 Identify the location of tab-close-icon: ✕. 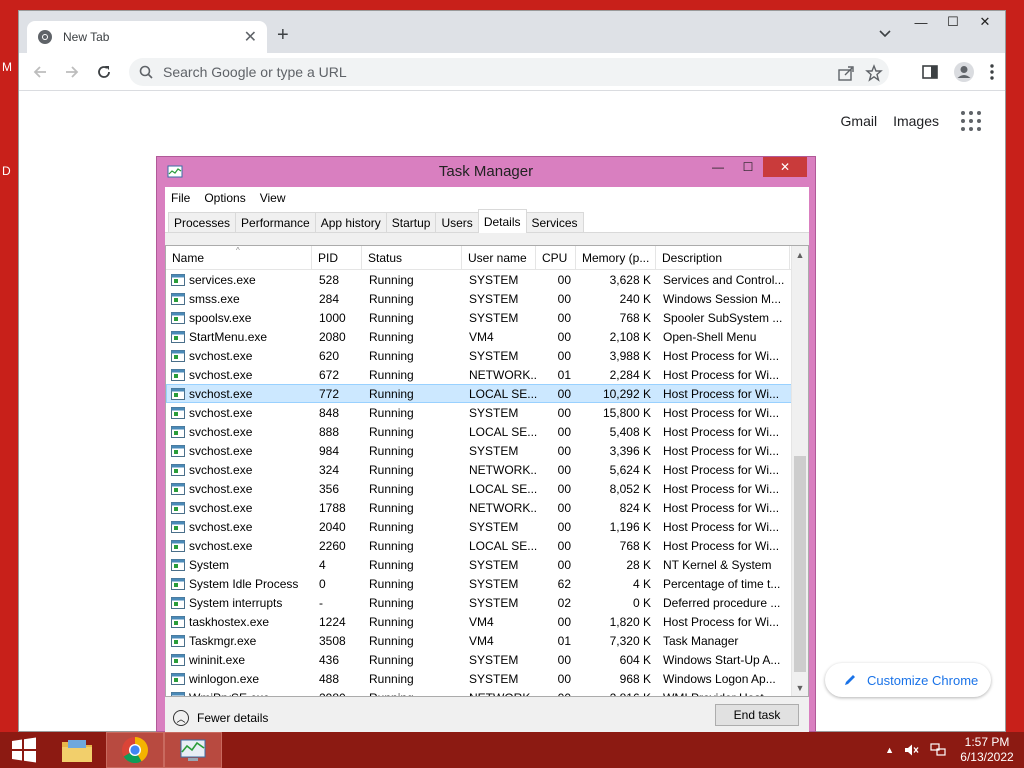
(250, 37).